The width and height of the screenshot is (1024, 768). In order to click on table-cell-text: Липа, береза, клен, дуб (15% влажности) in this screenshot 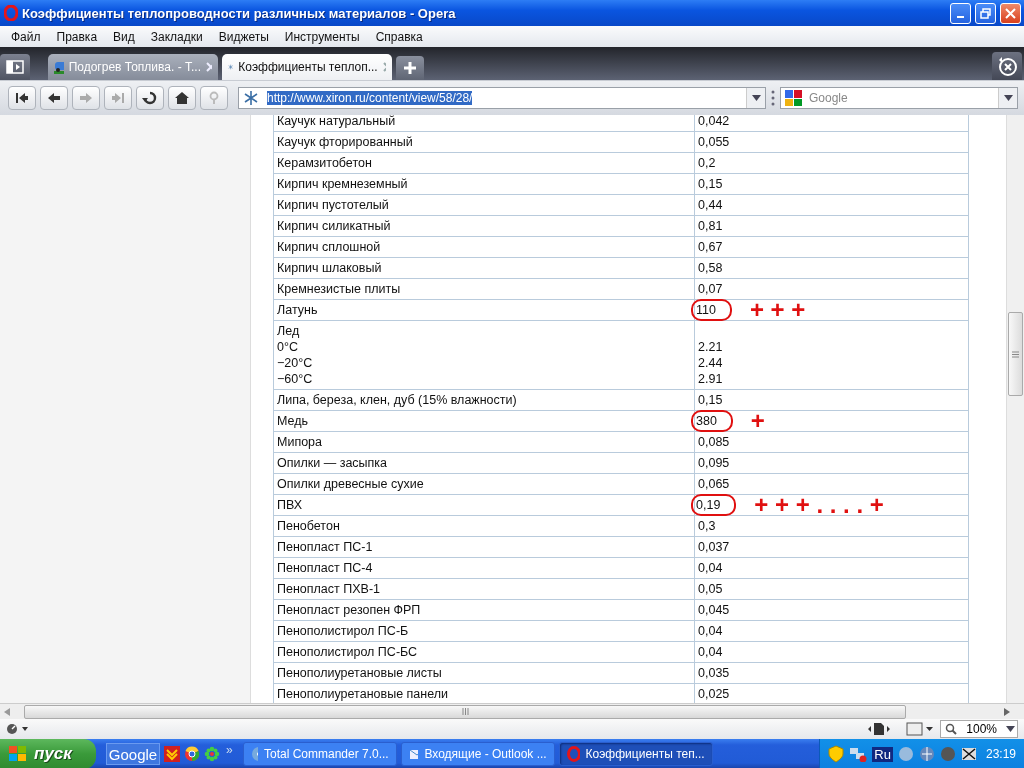, I will do `click(397, 400)`.